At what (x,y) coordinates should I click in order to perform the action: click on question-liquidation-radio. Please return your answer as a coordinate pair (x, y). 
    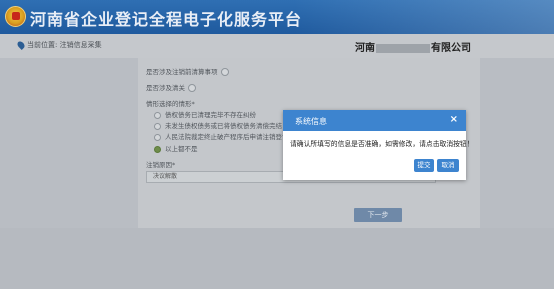
    Looking at the image, I should click on (224, 72).